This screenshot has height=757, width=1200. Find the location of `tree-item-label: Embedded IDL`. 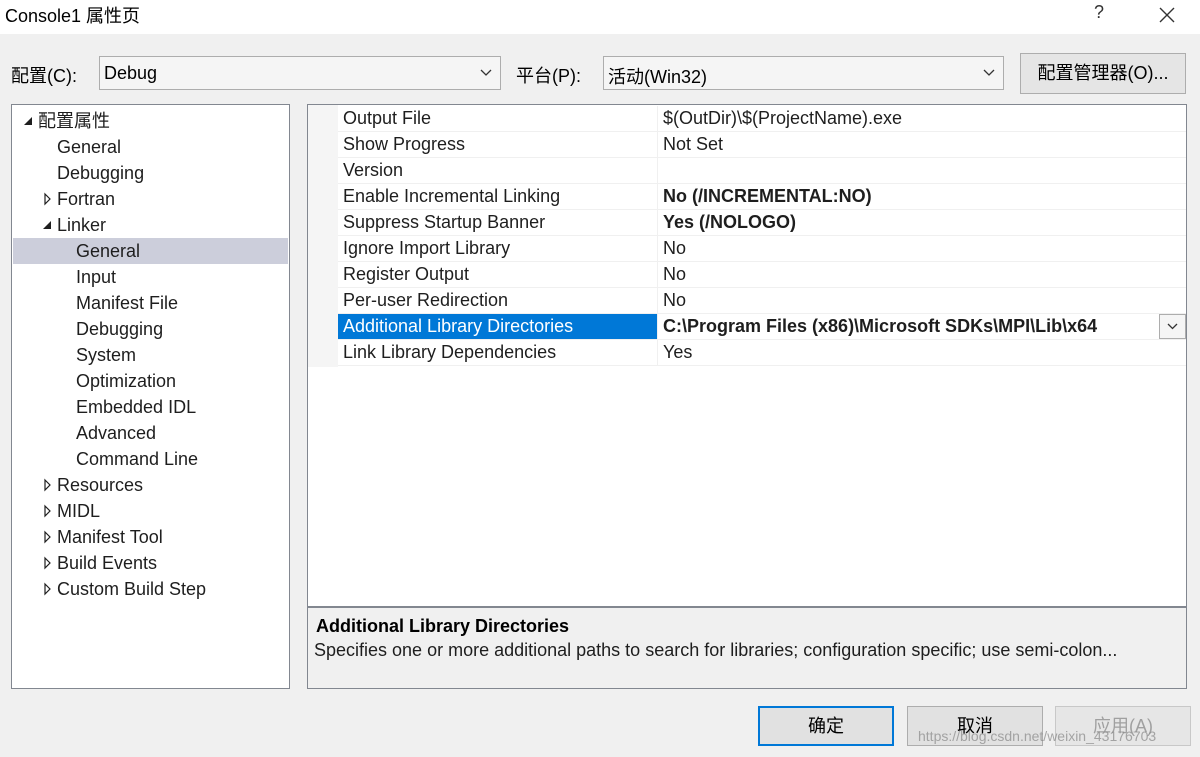

tree-item-label: Embedded IDL is located at coordinates (136, 407).